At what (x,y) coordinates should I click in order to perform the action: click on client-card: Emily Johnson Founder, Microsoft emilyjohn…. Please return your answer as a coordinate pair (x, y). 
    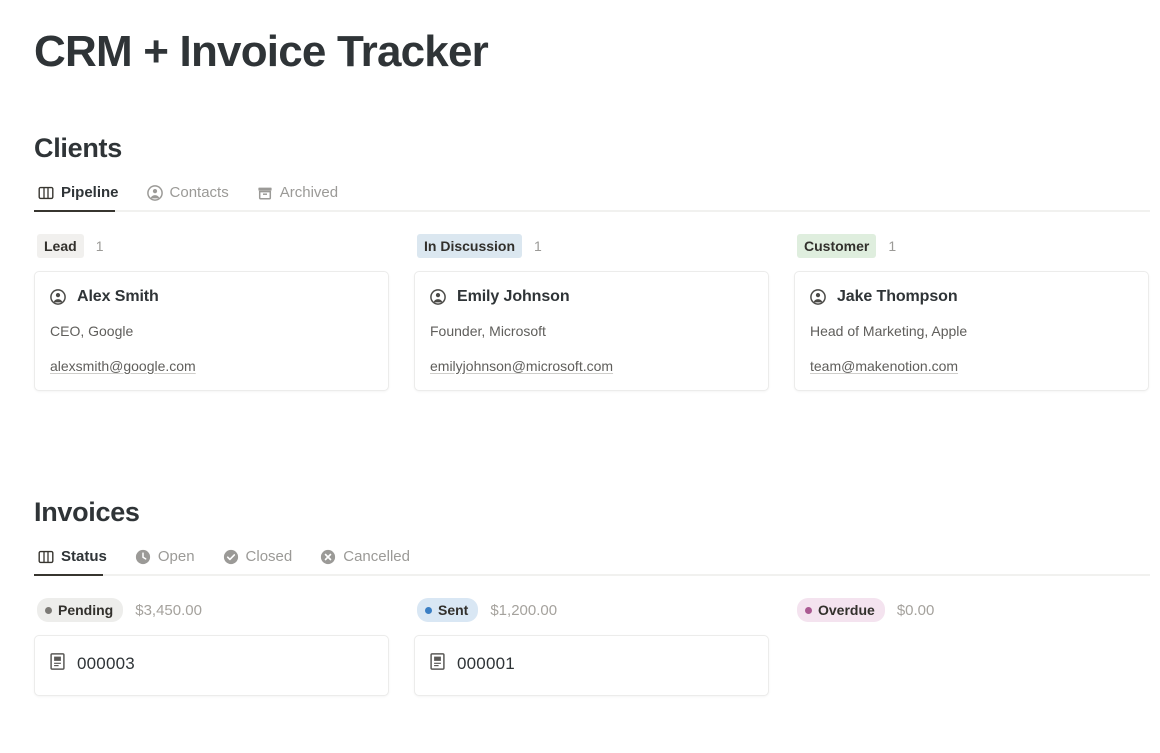
    Looking at the image, I should click on (591, 331).